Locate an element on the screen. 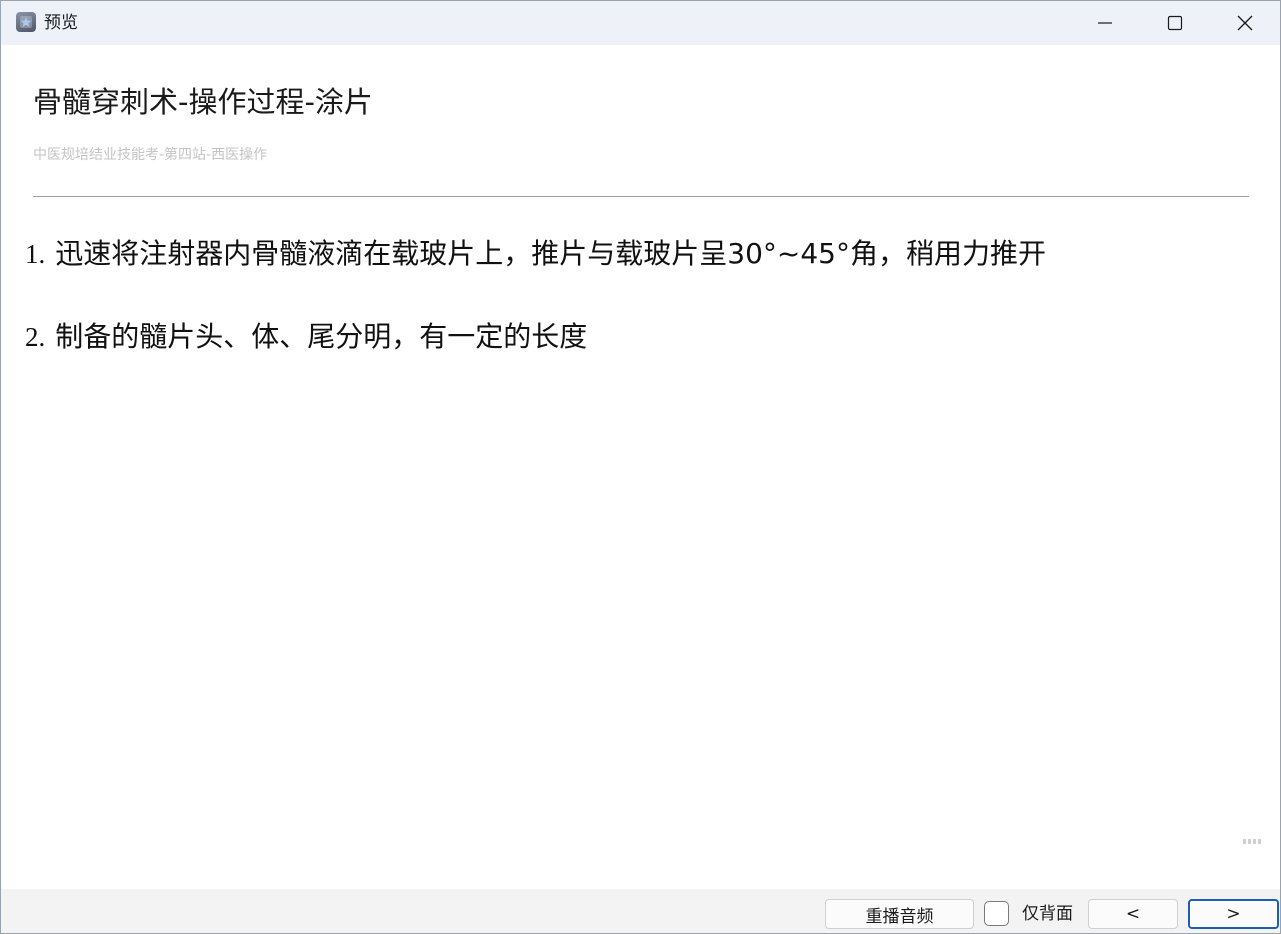  minimize-button is located at coordinates (1105, 23).